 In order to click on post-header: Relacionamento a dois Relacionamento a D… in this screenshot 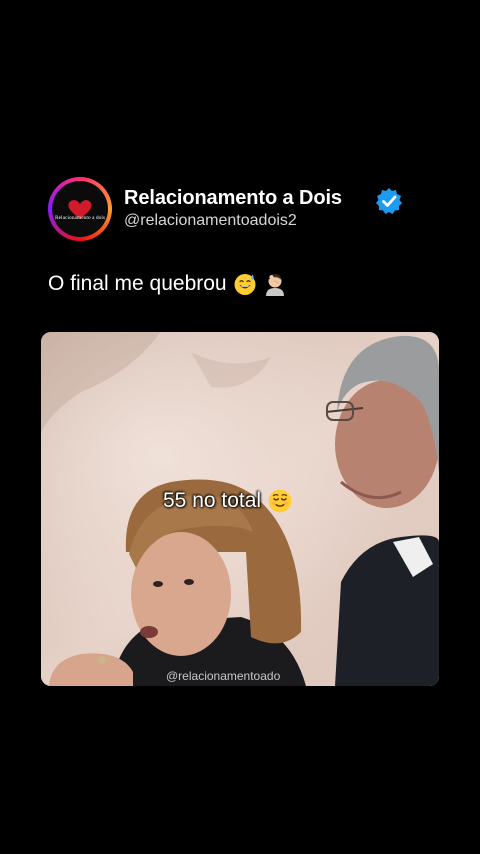, I will do `click(248, 210)`.